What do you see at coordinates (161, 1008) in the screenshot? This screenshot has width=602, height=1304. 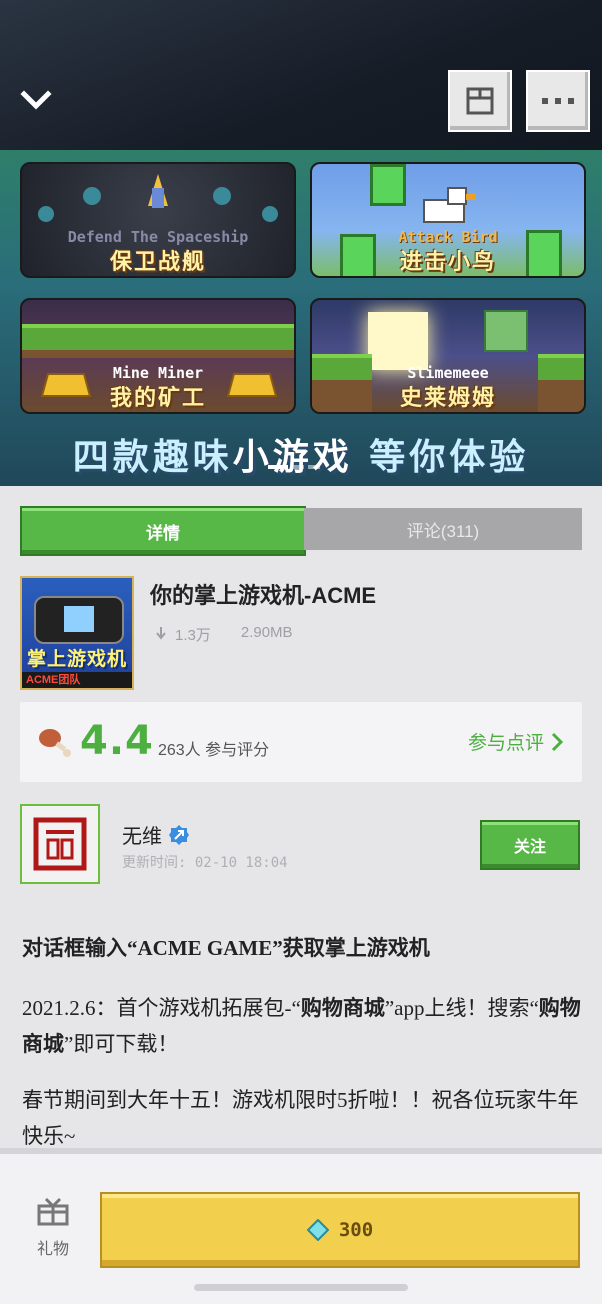 I see `description-text: 2021.2.6：首个游戏机拓展包-“` at bounding box center [161, 1008].